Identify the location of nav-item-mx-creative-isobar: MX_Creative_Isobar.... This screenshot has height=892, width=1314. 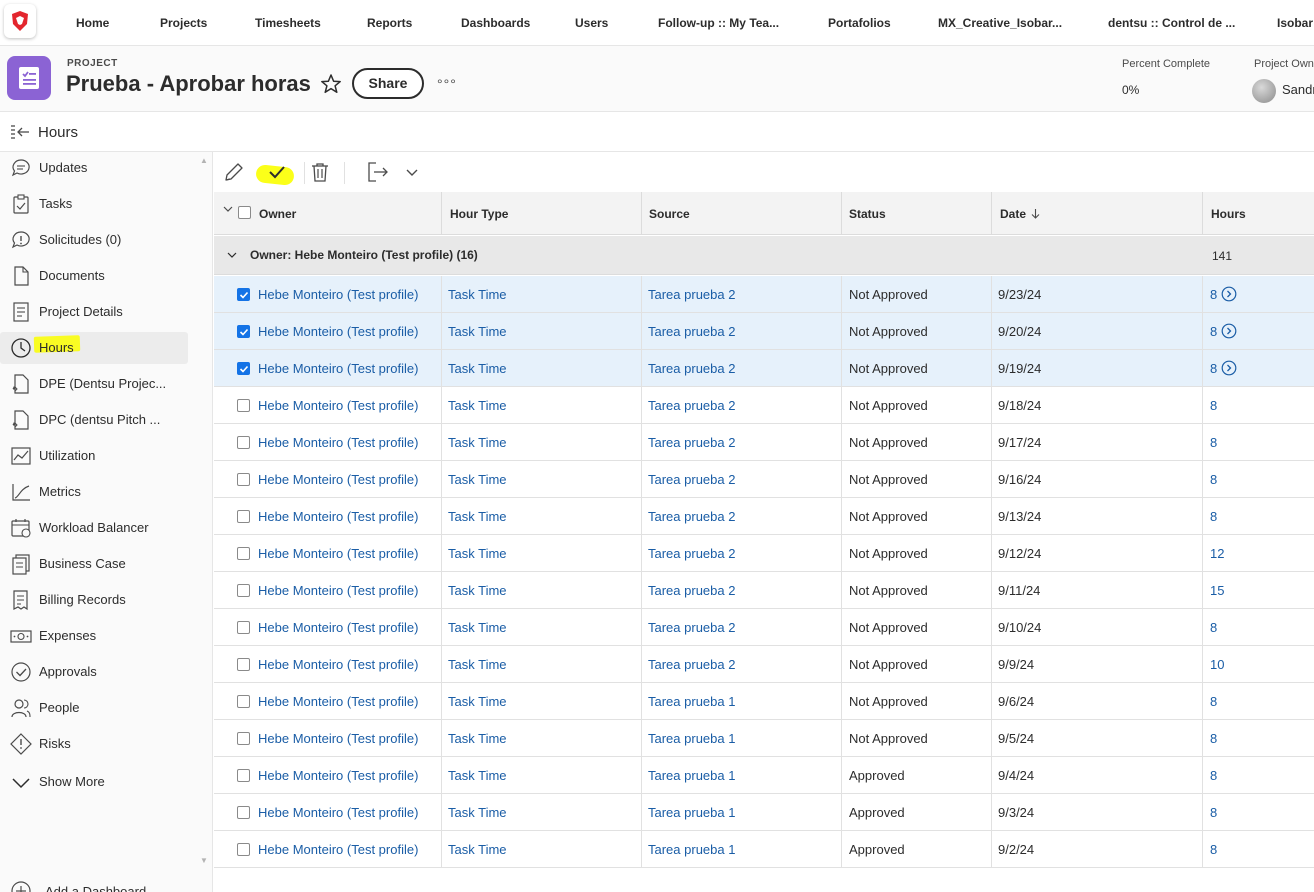
(1000, 23).